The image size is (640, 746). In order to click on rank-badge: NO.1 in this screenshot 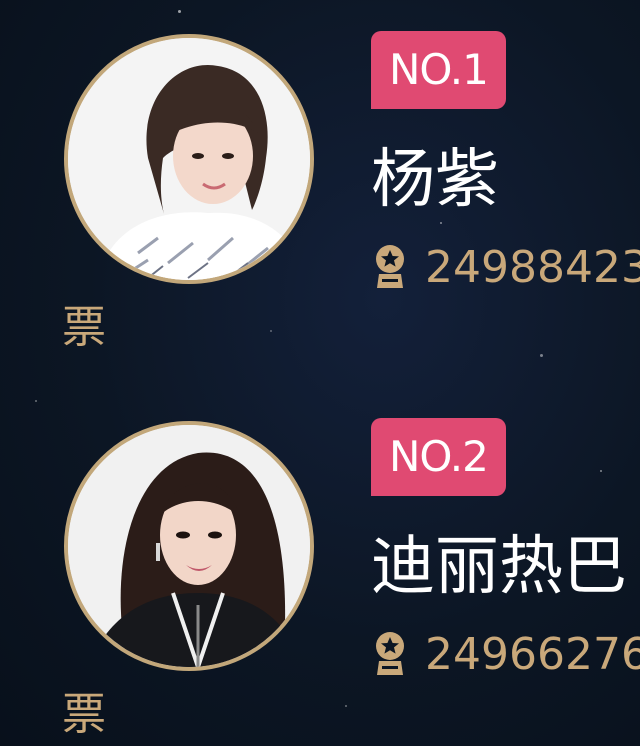, I will do `click(438, 70)`.